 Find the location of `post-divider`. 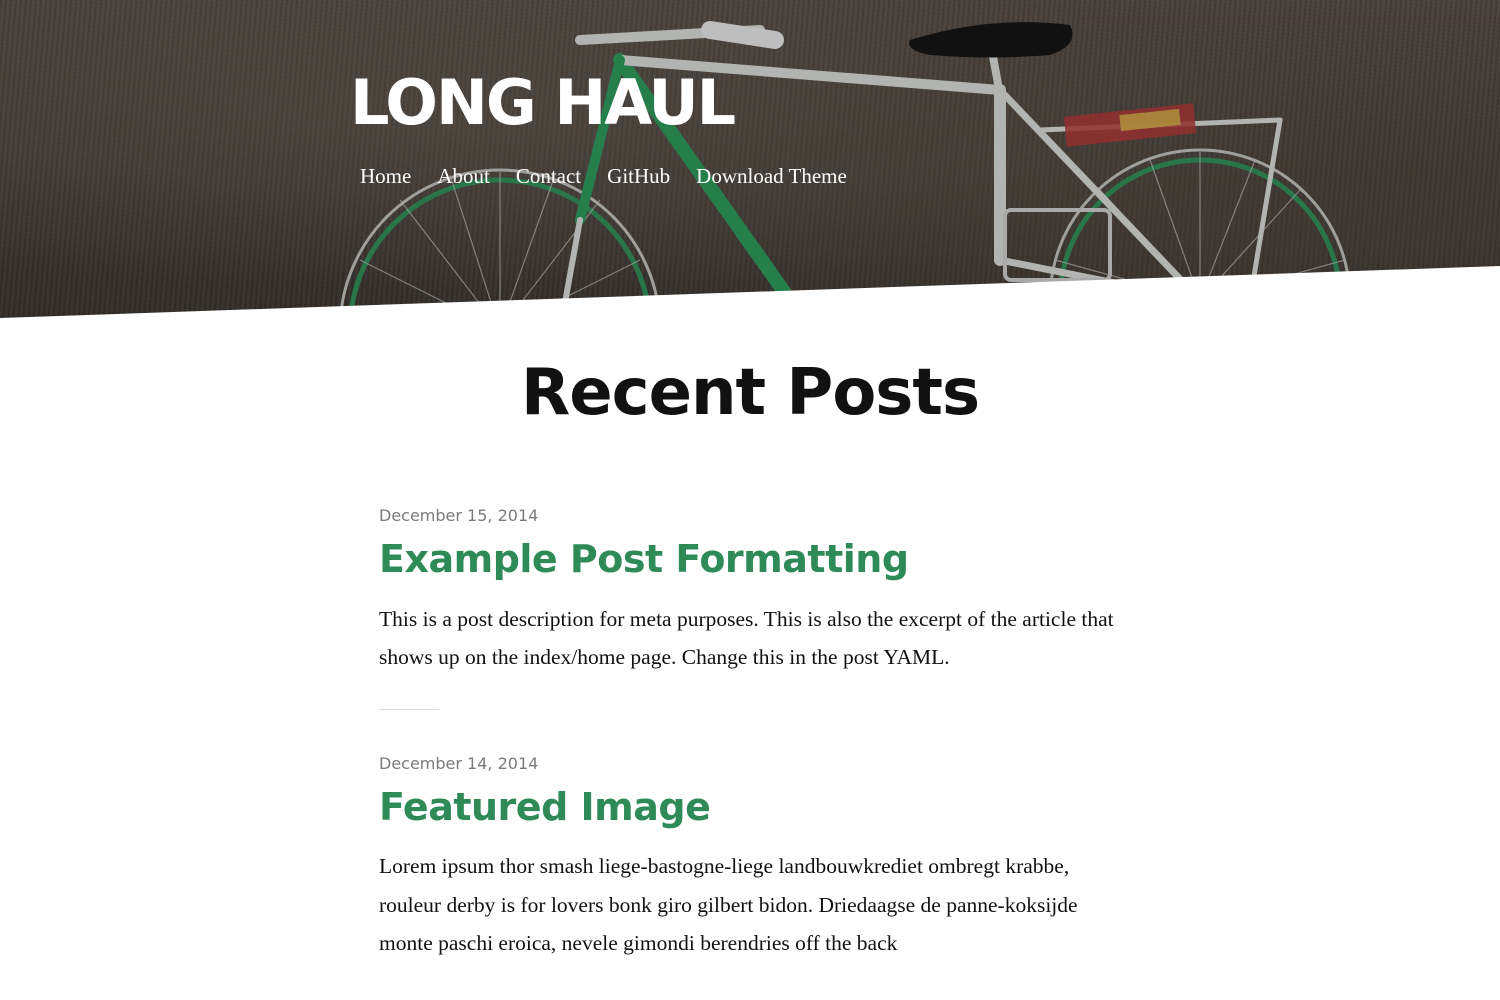

post-divider is located at coordinates (409, 709).